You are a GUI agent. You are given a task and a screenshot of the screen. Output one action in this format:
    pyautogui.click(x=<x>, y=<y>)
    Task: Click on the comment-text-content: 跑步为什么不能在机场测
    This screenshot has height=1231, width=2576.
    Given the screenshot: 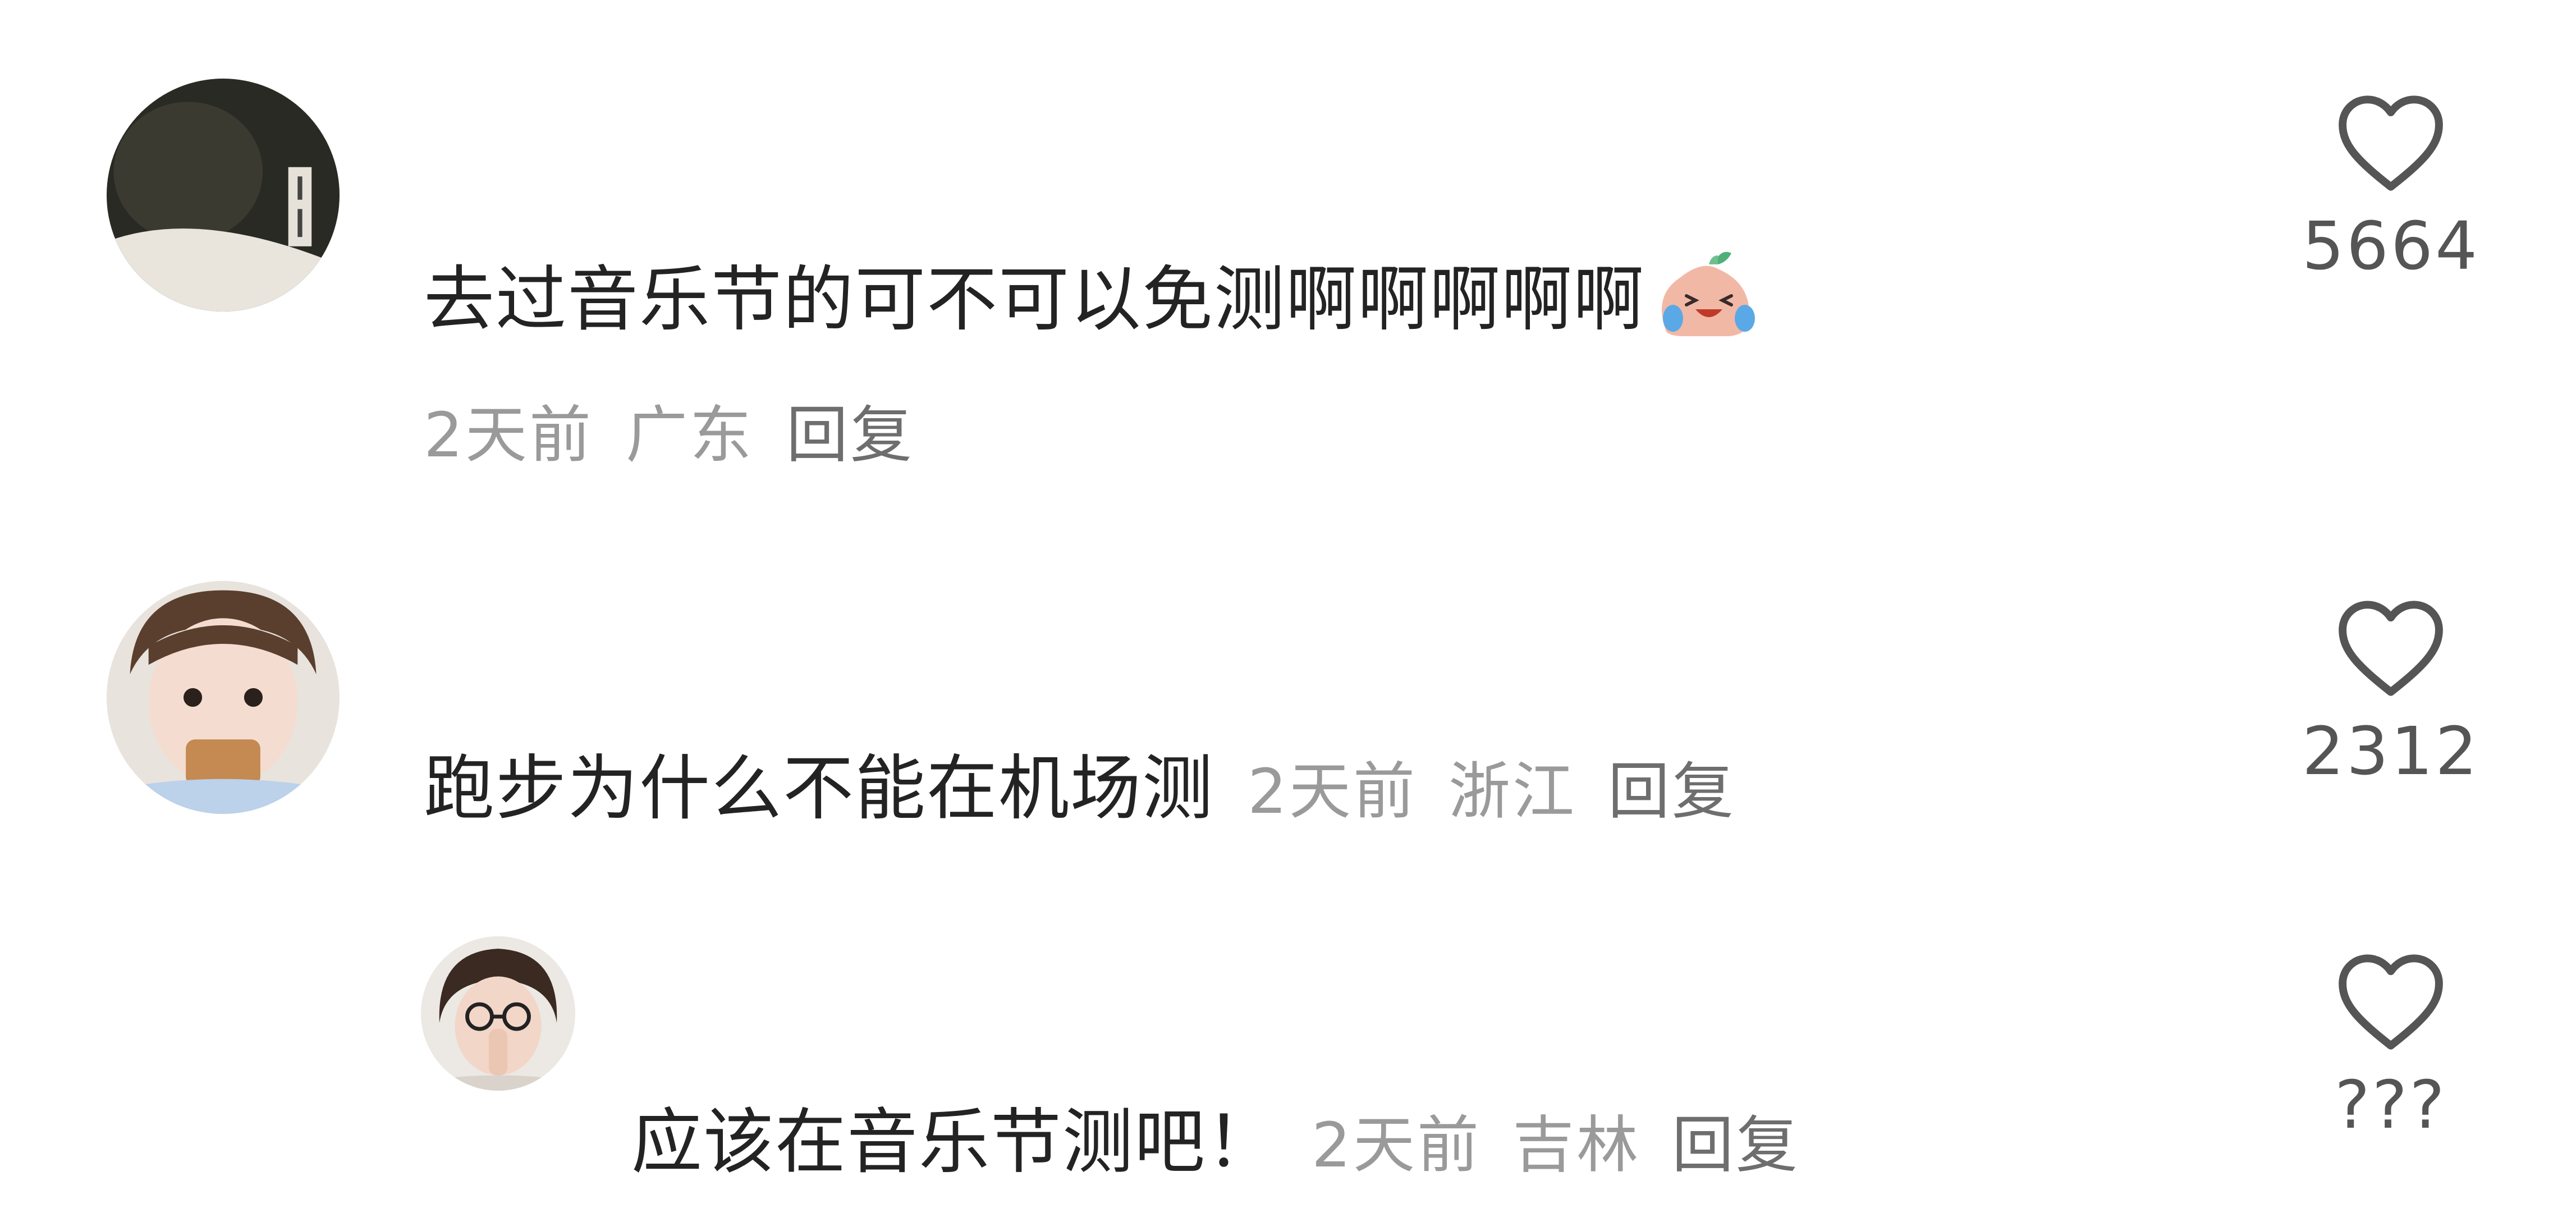 What is the action you would take?
    pyautogui.click(x=819, y=788)
    